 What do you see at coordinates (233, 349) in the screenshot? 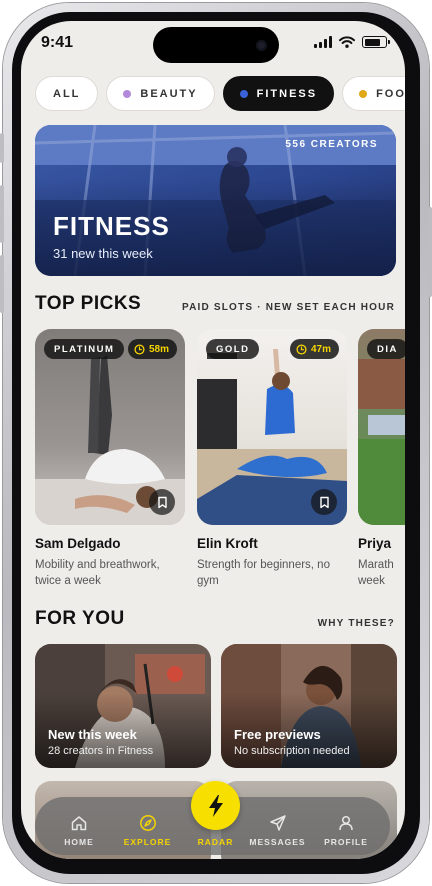
I see `tier-badge: GOLD` at bounding box center [233, 349].